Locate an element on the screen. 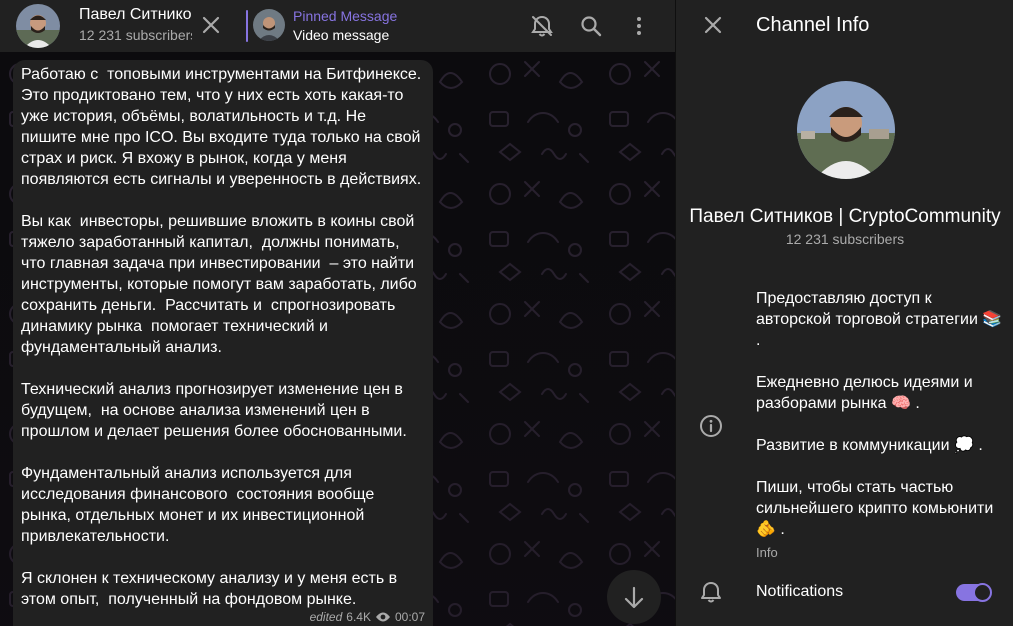 The height and width of the screenshot is (626, 1013). message-meta: edited 6.4K 00:07 is located at coordinates (367, 617).